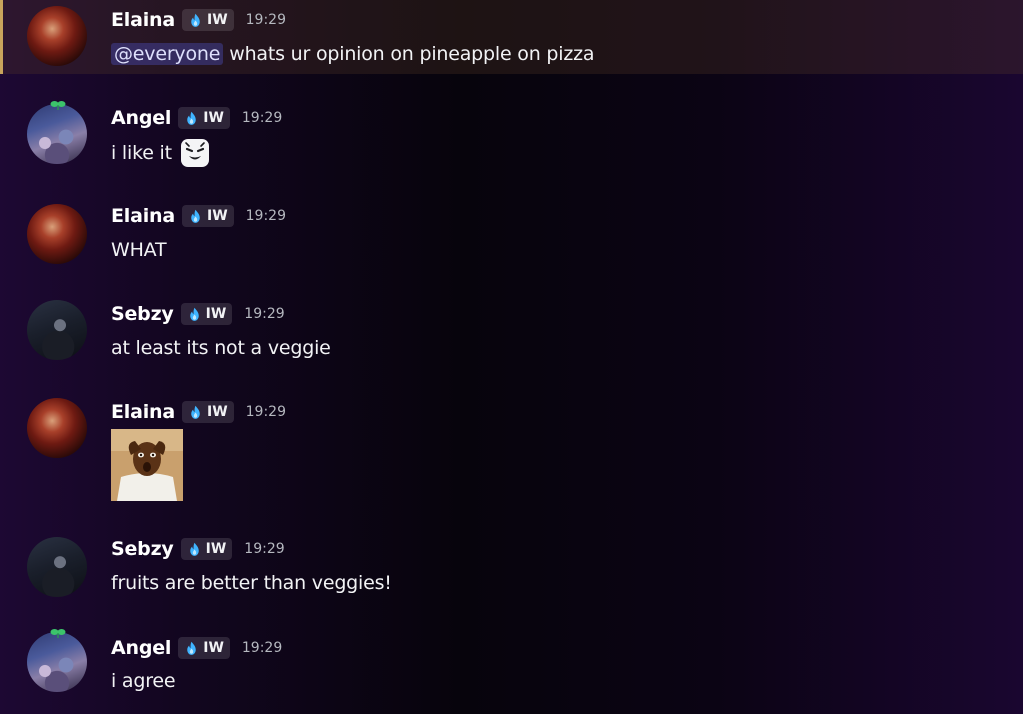 The width and height of the screenshot is (1023, 714). I want to click on shocked-man-sticker, so click(147, 465).